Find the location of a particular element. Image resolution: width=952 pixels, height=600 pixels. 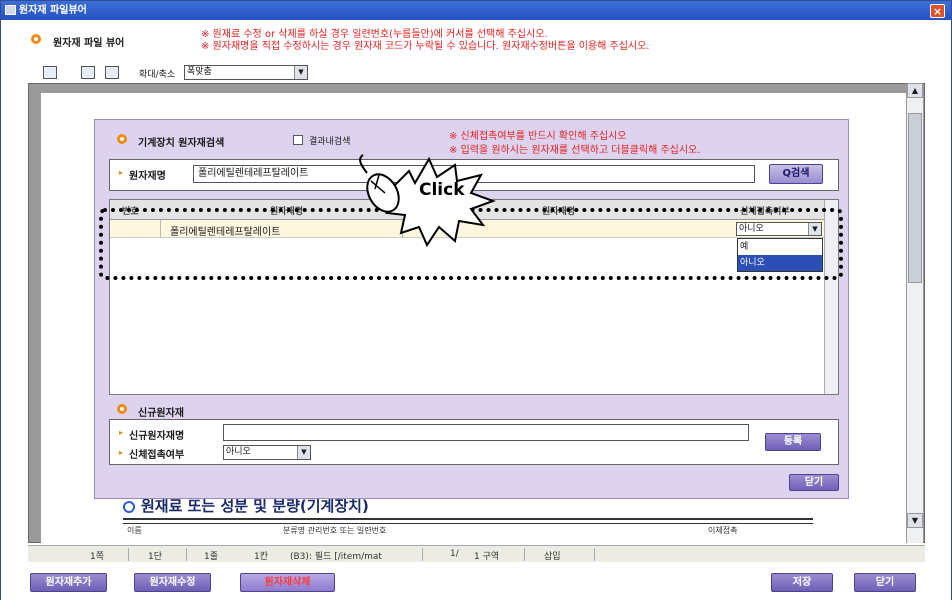

doc-col-label: 이체접촉 is located at coordinates (723, 530).